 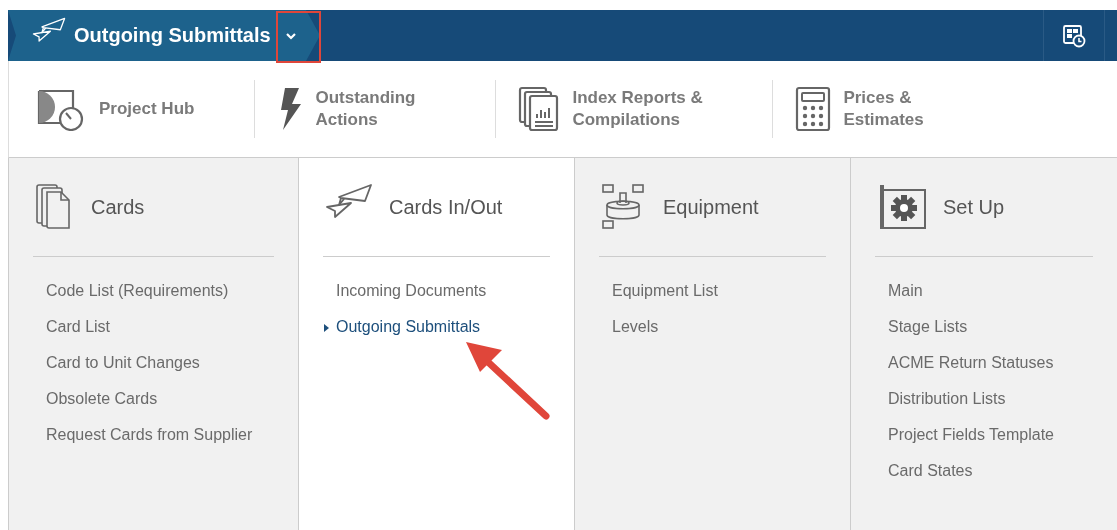 What do you see at coordinates (984, 291) in the screenshot?
I see `menu-link: Main` at bounding box center [984, 291].